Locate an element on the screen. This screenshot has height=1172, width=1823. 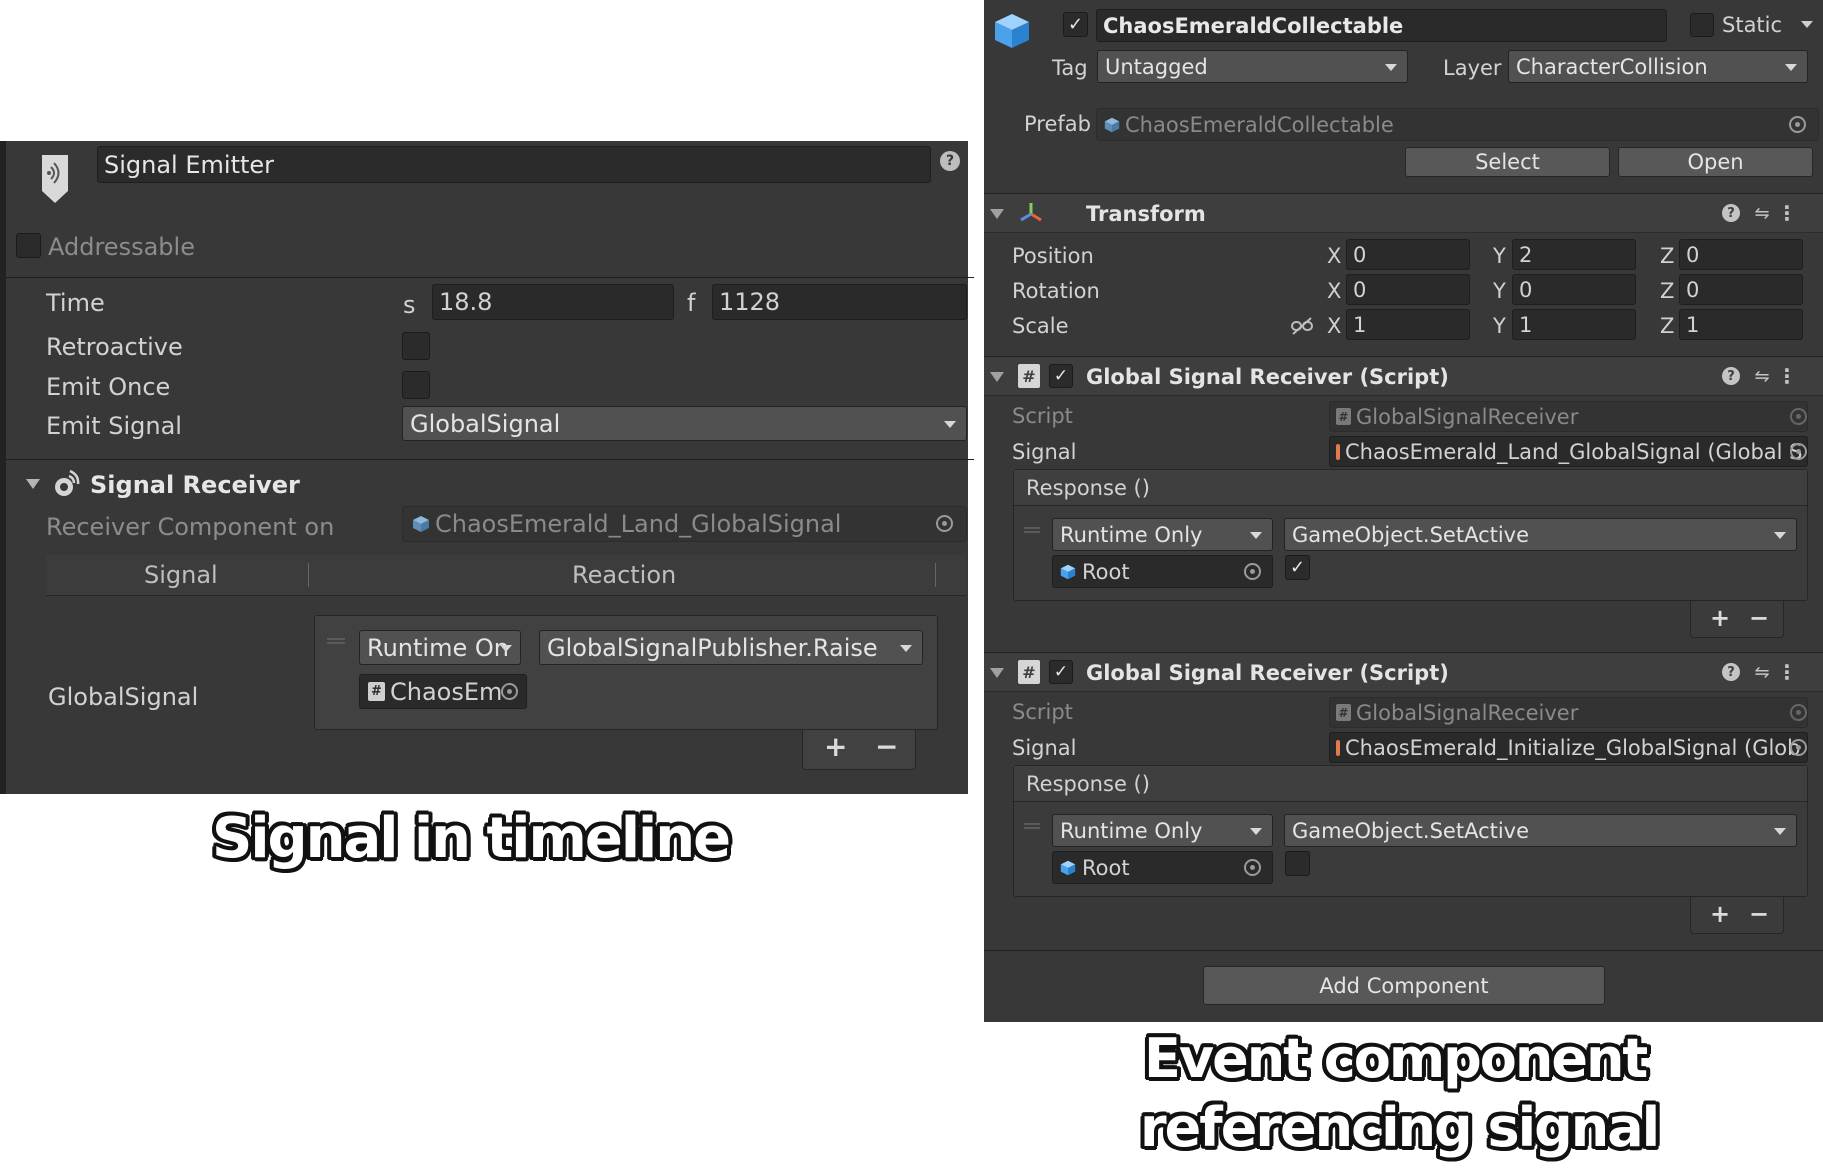
axis-y-label: Y is located at coordinates (1499, 291).